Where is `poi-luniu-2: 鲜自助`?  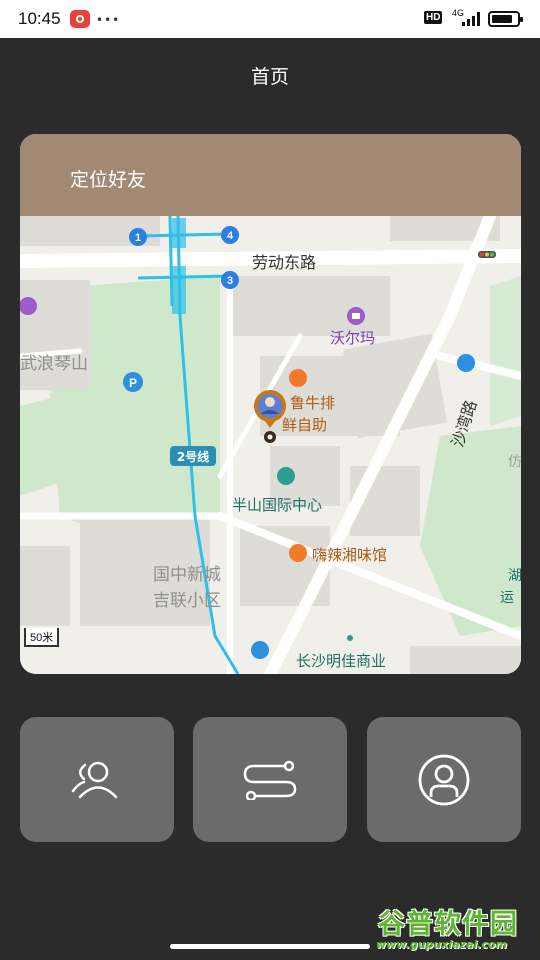
poi-luniu-2: 鲜自助 is located at coordinates (304, 425).